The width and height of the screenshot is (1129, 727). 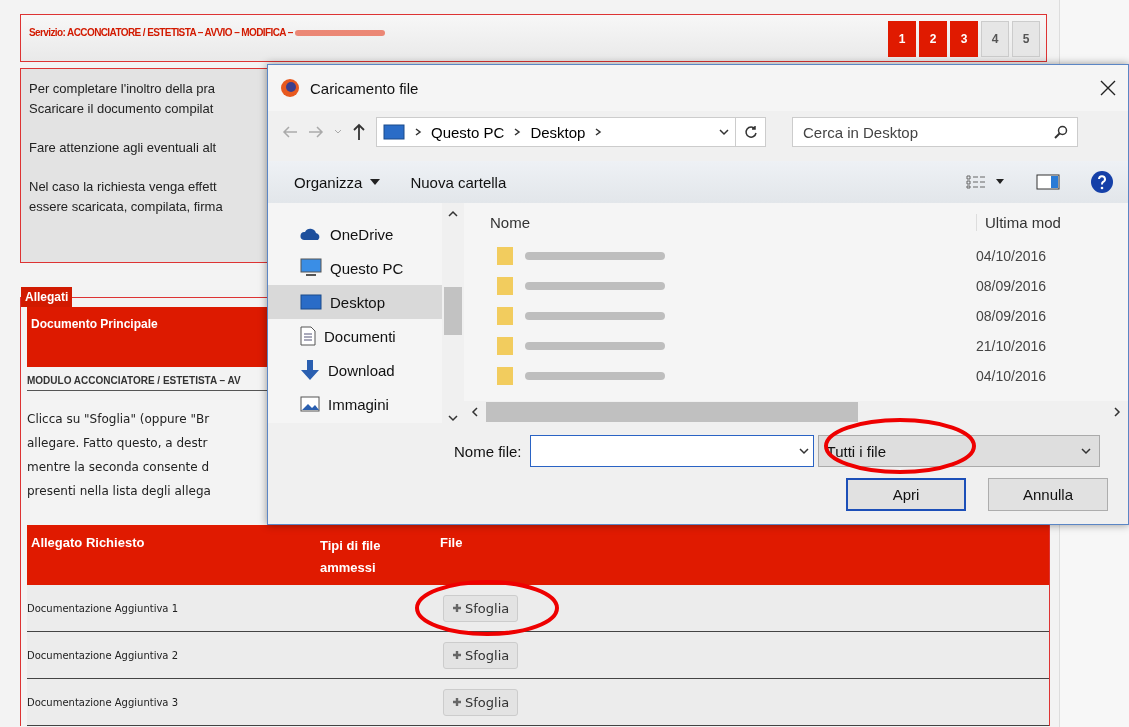 I want to click on navigation-item: Documenti, so click(x=355, y=336).